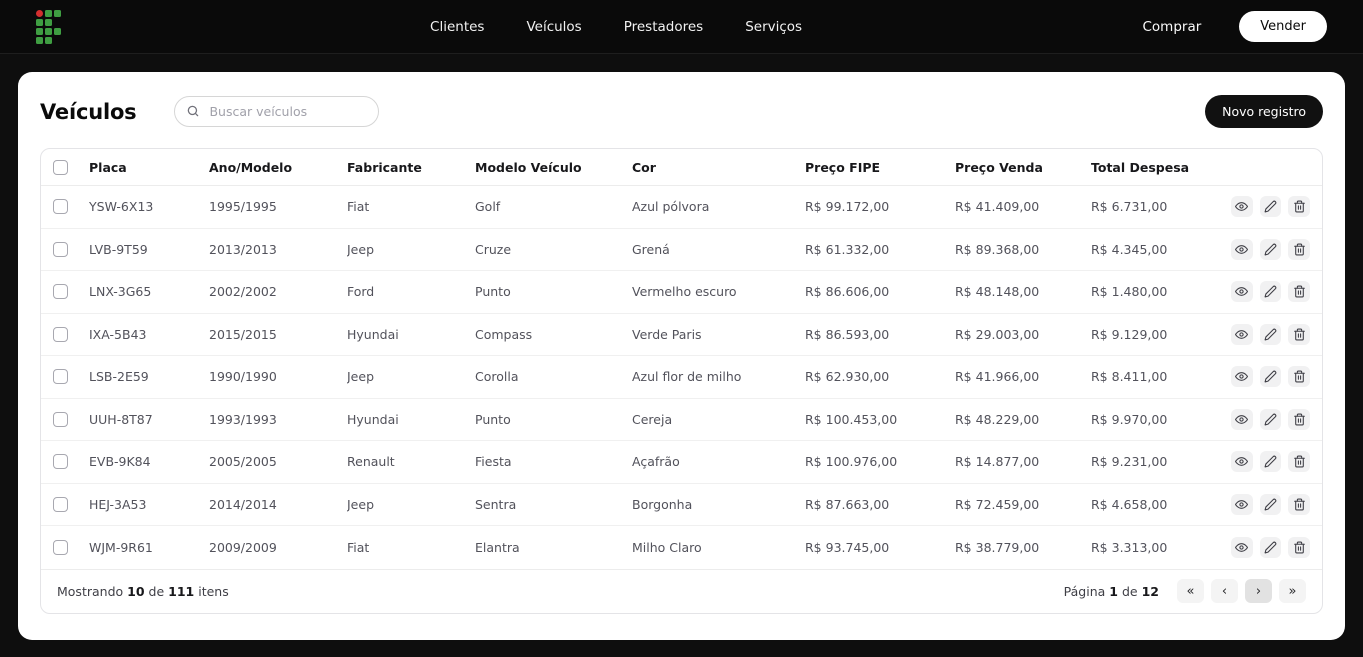 This screenshot has height=657, width=1363. Describe the element at coordinates (121, 207) in the screenshot. I see `cell-placa: YSW-6X13` at that location.